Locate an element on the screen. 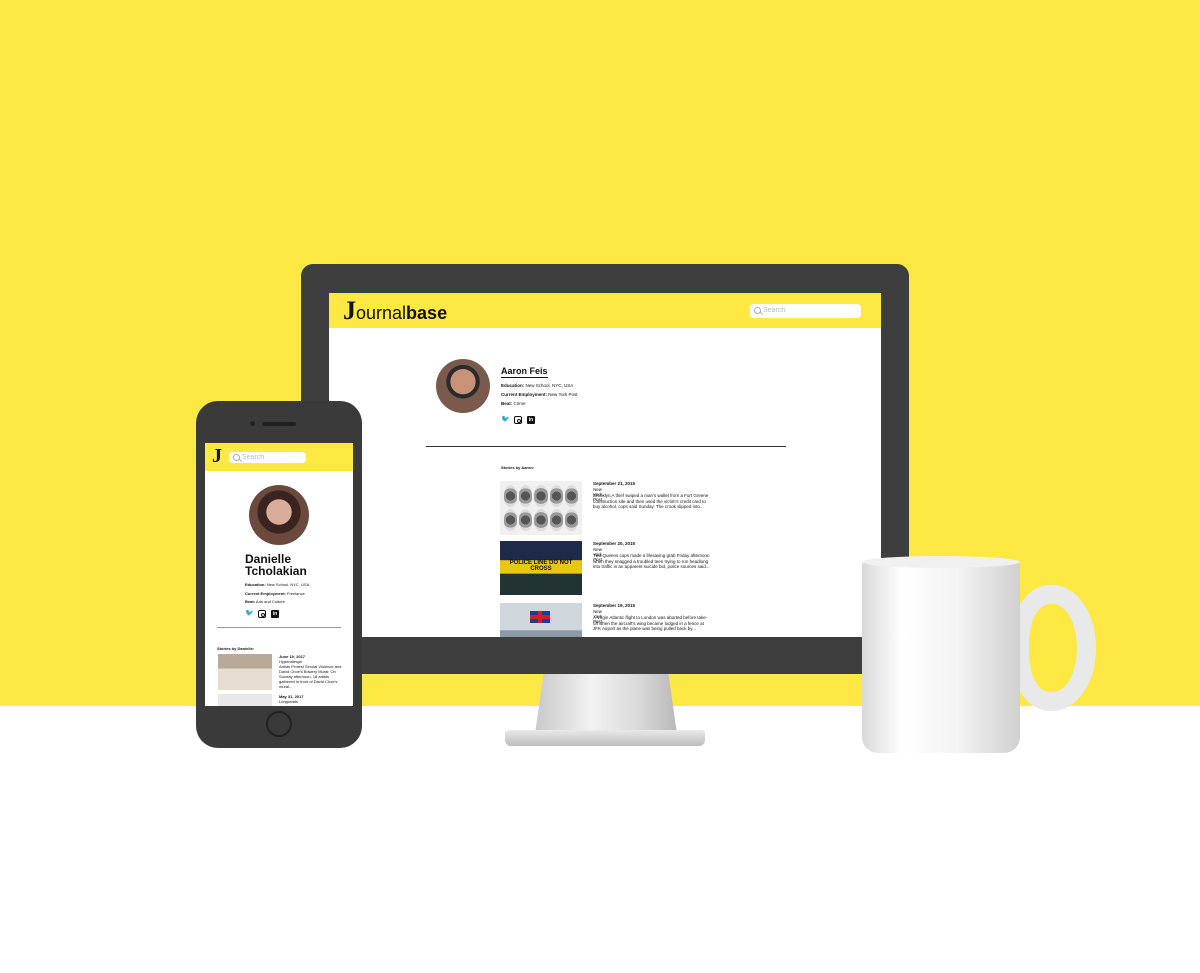 This screenshot has width=1200, height=973. employment-line: Current Employment: New York Post is located at coordinates (539, 394).